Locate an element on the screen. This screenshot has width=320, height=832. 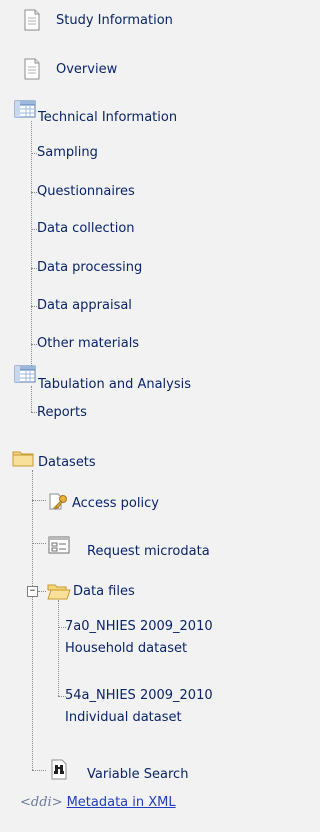
nav-label: Sampling is located at coordinates (67, 152).